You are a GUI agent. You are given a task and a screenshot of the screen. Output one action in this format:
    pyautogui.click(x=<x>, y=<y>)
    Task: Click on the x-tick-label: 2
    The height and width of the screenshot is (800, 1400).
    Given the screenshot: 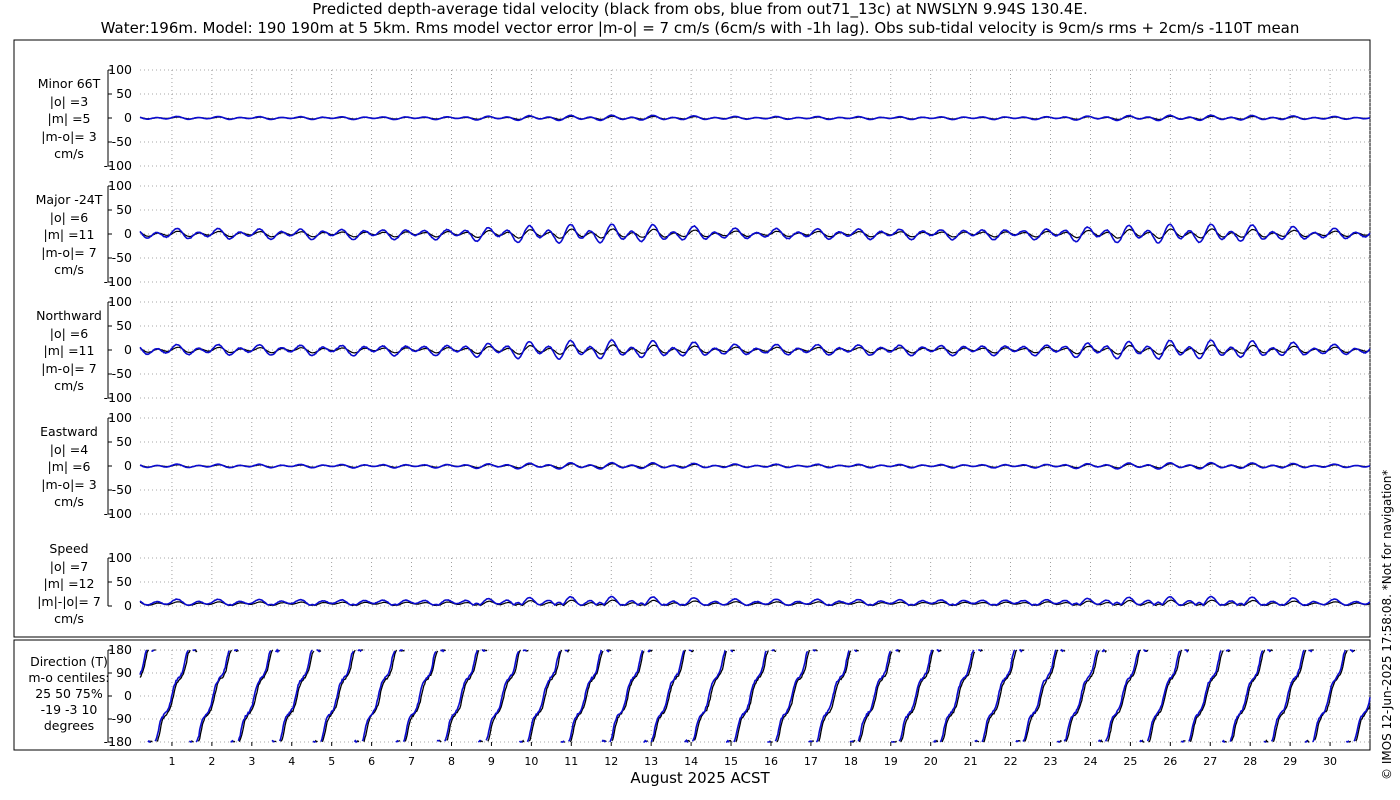 What is the action you would take?
    pyautogui.click(x=211, y=761)
    